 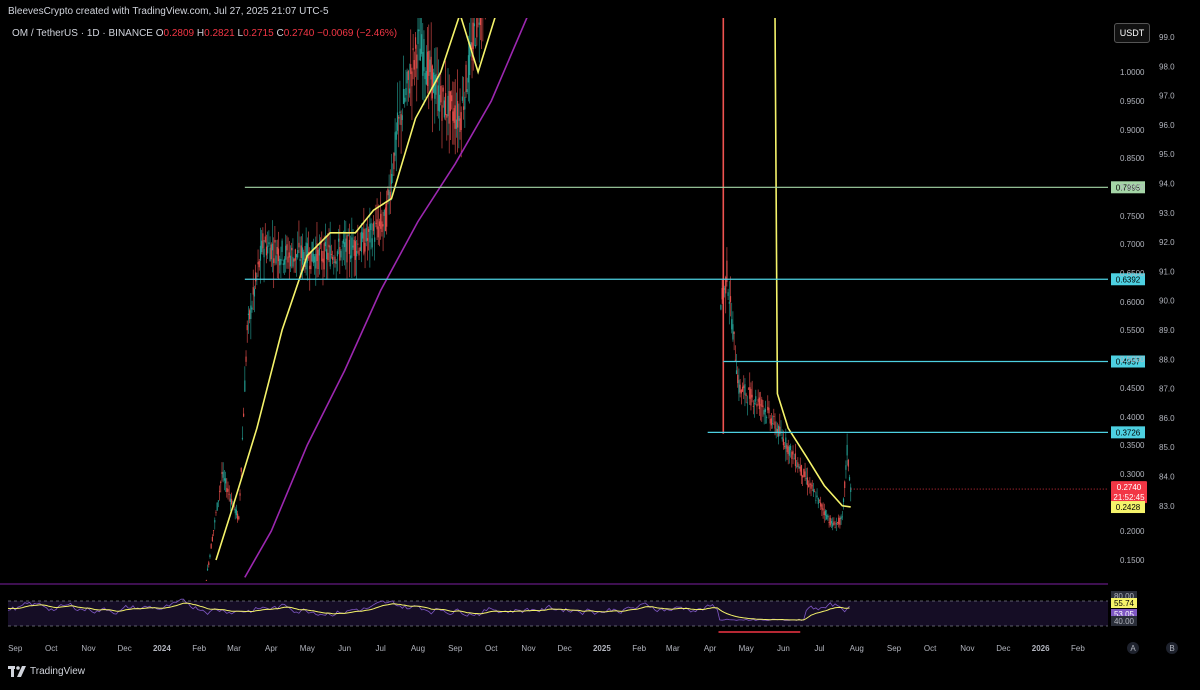 I want to click on time-tick-label: Nov, so click(x=528, y=648).